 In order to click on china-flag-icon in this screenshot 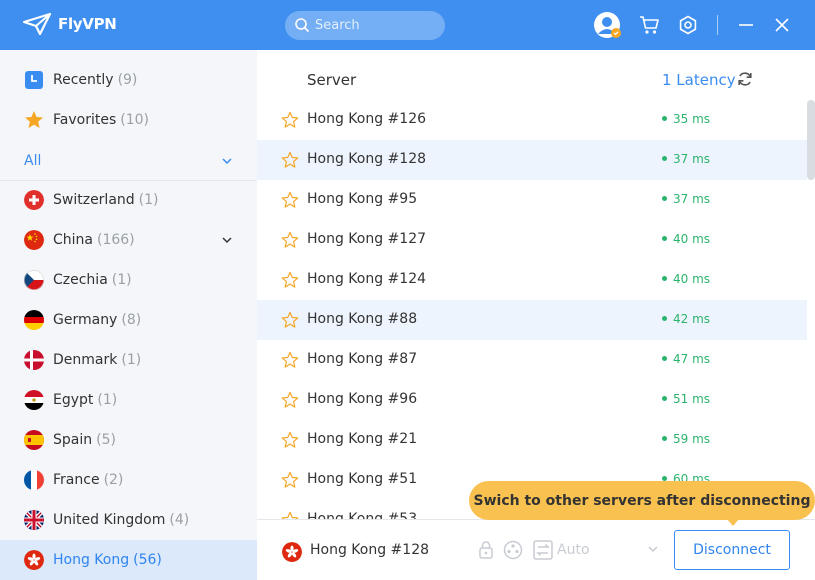, I will do `click(34, 240)`.